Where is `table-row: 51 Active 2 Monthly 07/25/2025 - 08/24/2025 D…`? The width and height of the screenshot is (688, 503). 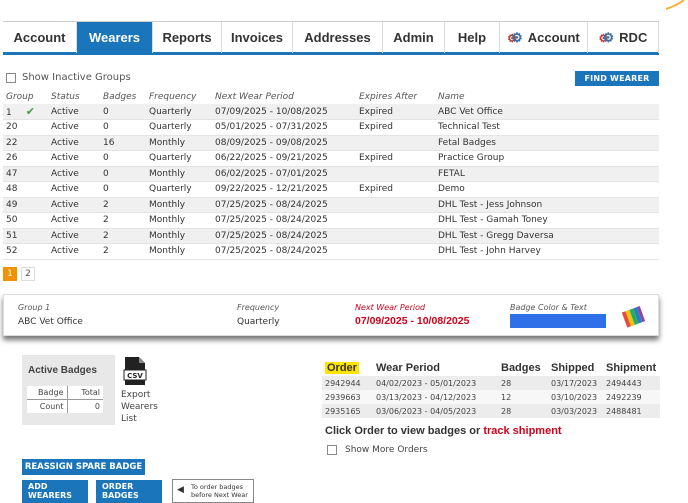
table-row: 51 Active 2 Monthly 07/25/2025 - 08/24/2025 D… is located at coordinates (331, 236).